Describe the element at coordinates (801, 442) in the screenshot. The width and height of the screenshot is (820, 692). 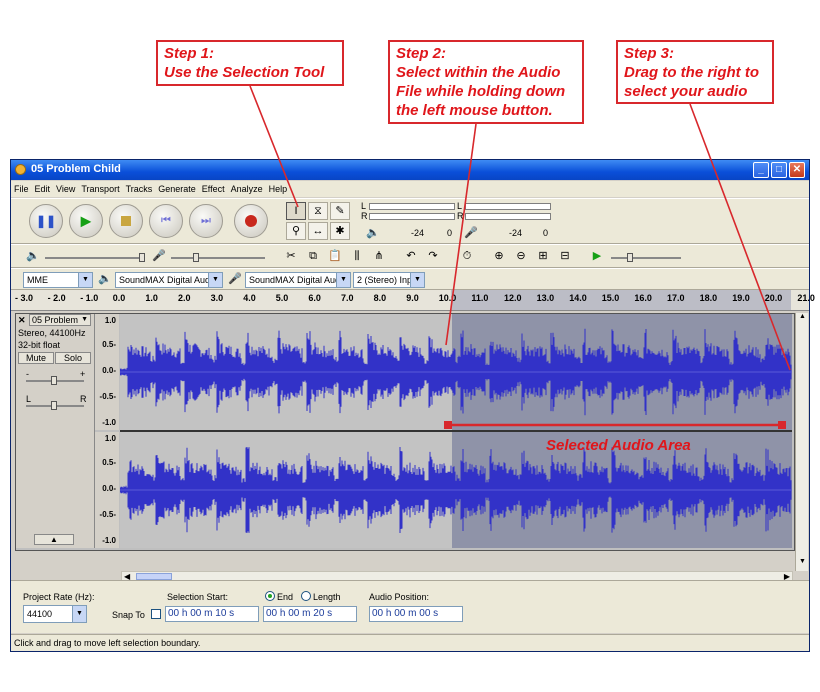
I see `vertical-scrollbar: ▲ ▼` at that location.